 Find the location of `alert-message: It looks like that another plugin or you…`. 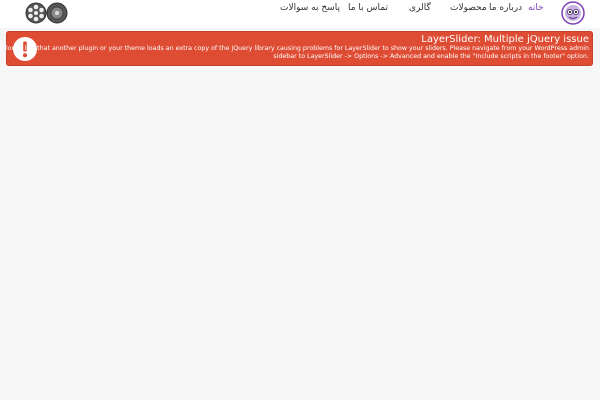

alert-message: It looks like that another plugin or you… is located at coordinates (294, 53).